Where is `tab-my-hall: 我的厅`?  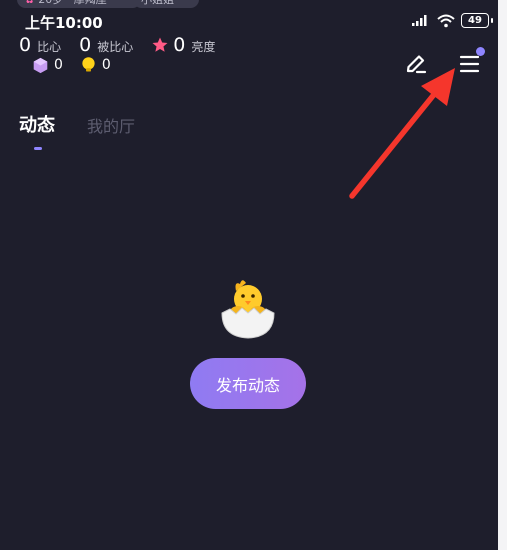 tab-my-hall: 我的厅 is located at coordinates (111, 124).